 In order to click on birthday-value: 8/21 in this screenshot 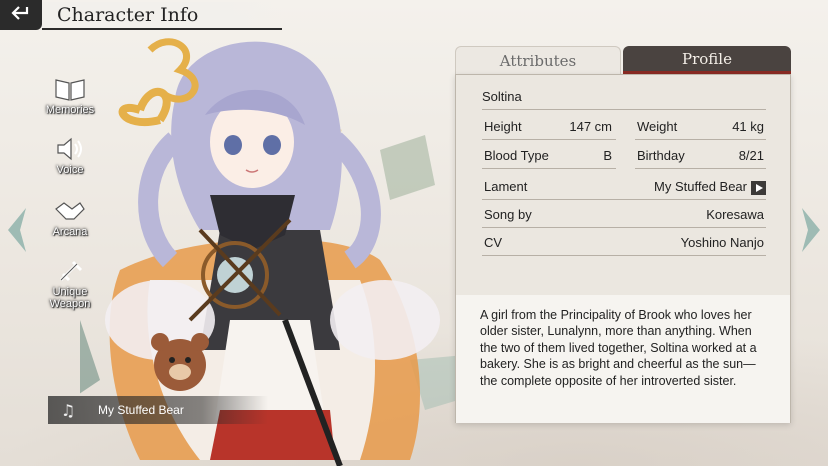, I will do `click(751, 155)`.